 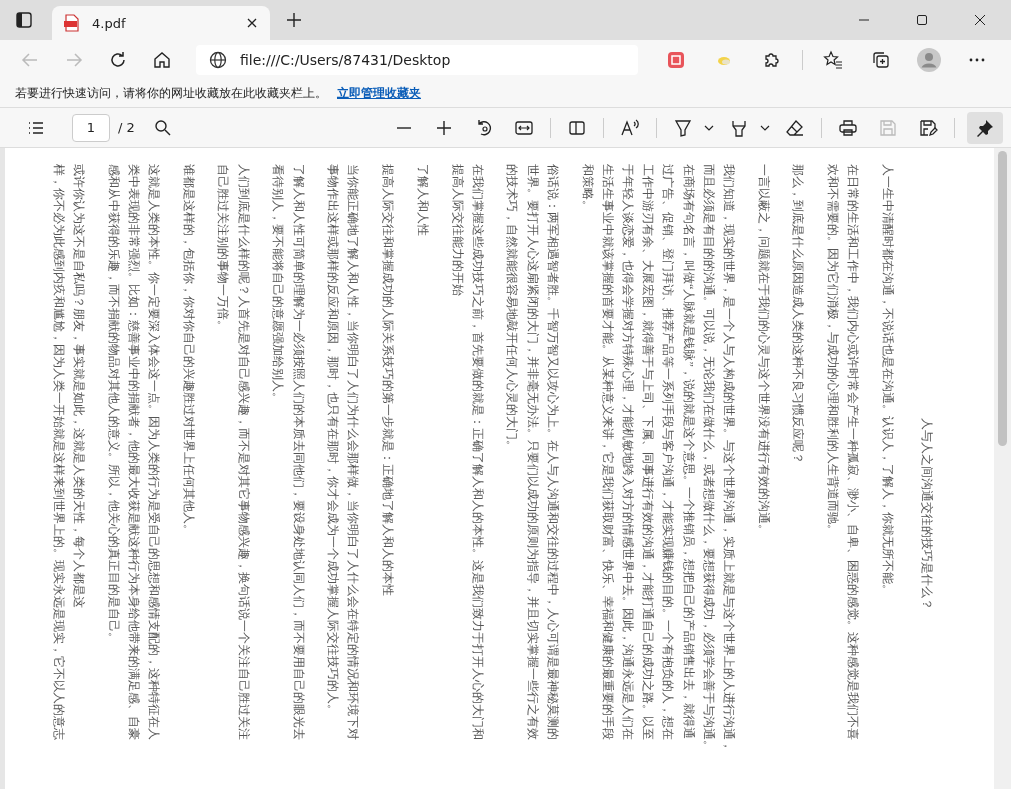 What do you see at coordinates (223, 249) in the screenshot?
I see `text-line: 自己胜过关注别的事物一万倍。` at bounding box center [223, 249].